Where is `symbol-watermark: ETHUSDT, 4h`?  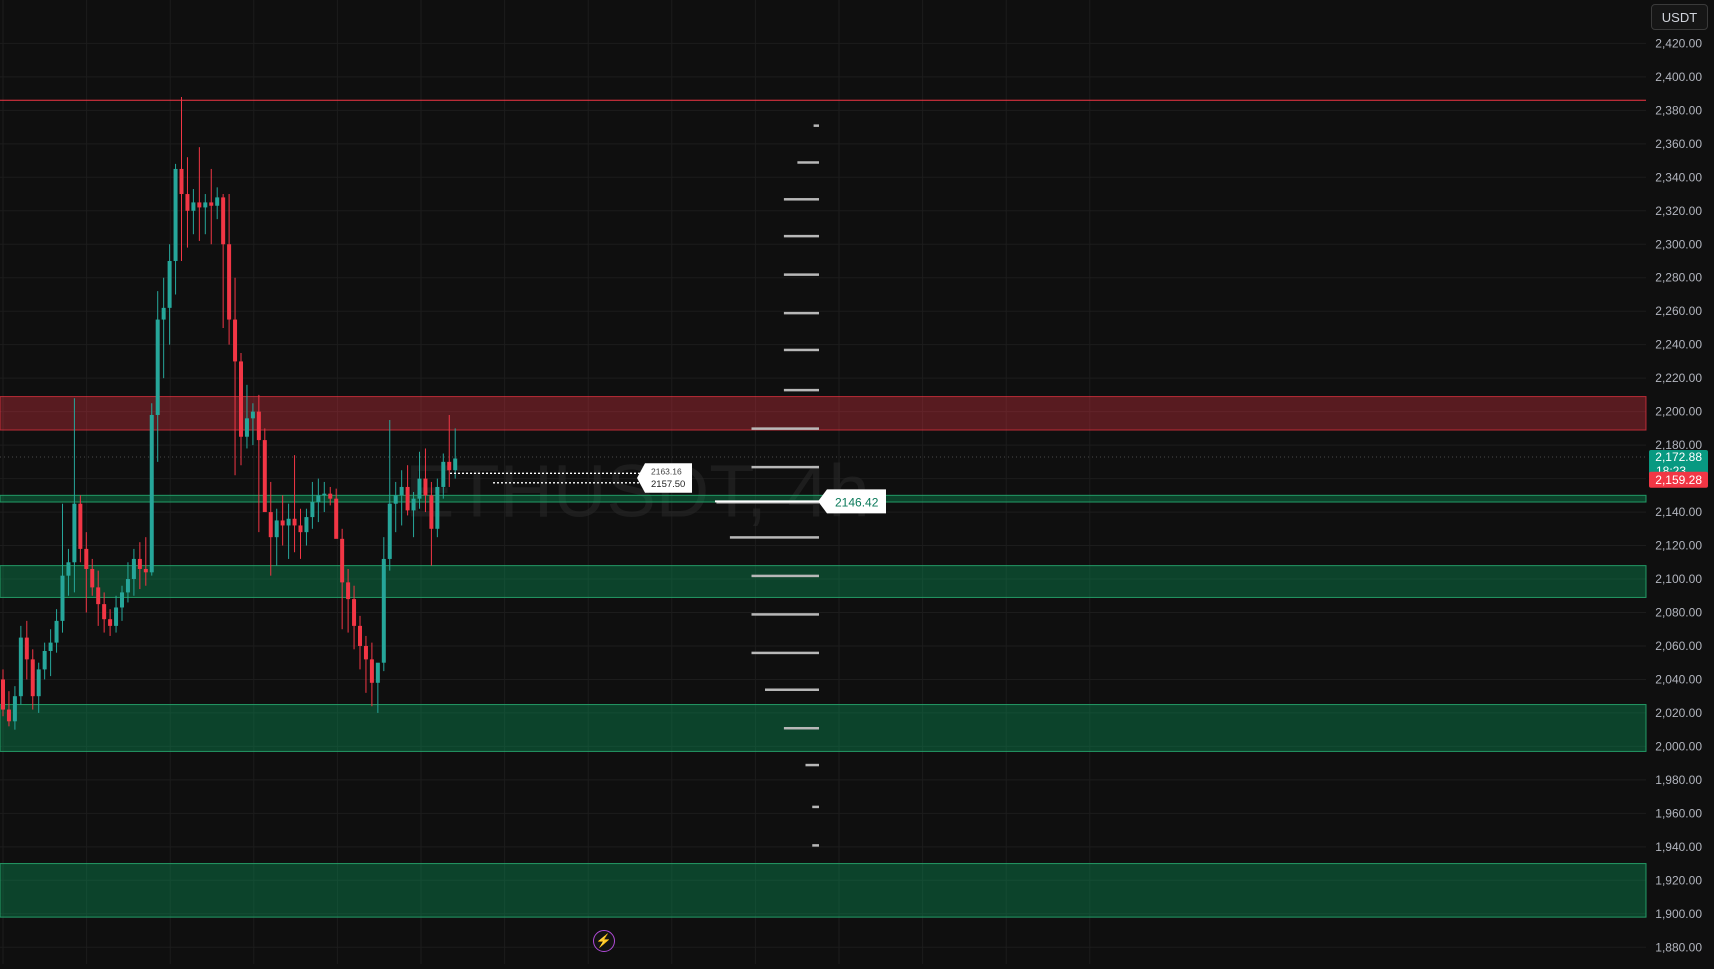
symbol-watermark: ETHUSDT, 4h is located at coordinates (637, 491).